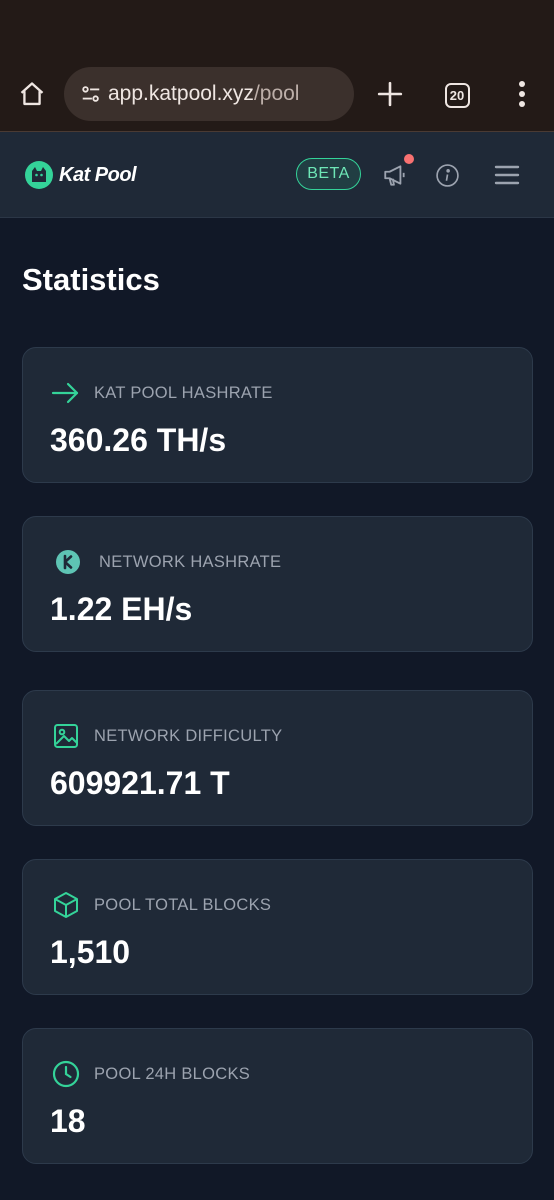  I want to click on beta-badge: BETA, so click(328, 174).